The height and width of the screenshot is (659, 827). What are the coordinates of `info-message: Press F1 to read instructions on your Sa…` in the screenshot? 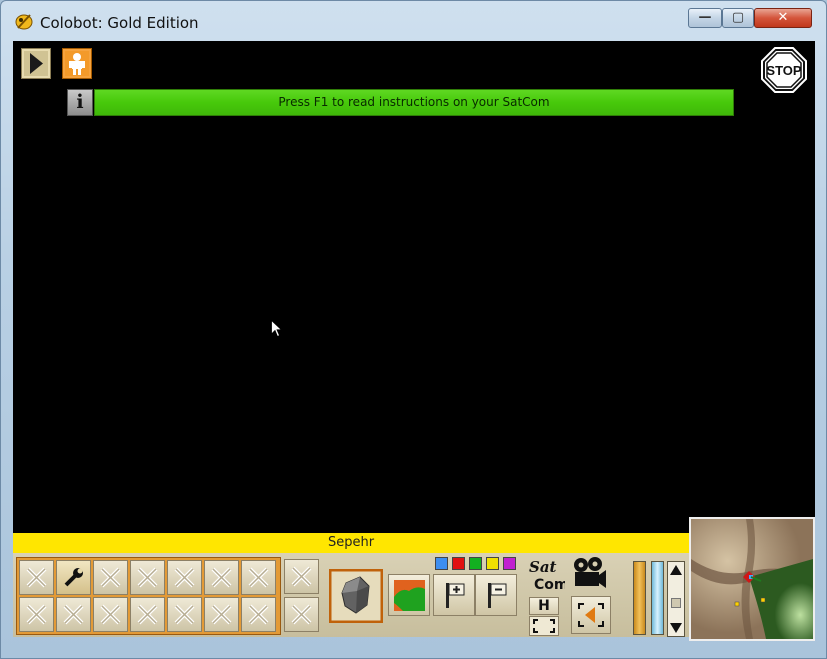 It's located at (414, 102).